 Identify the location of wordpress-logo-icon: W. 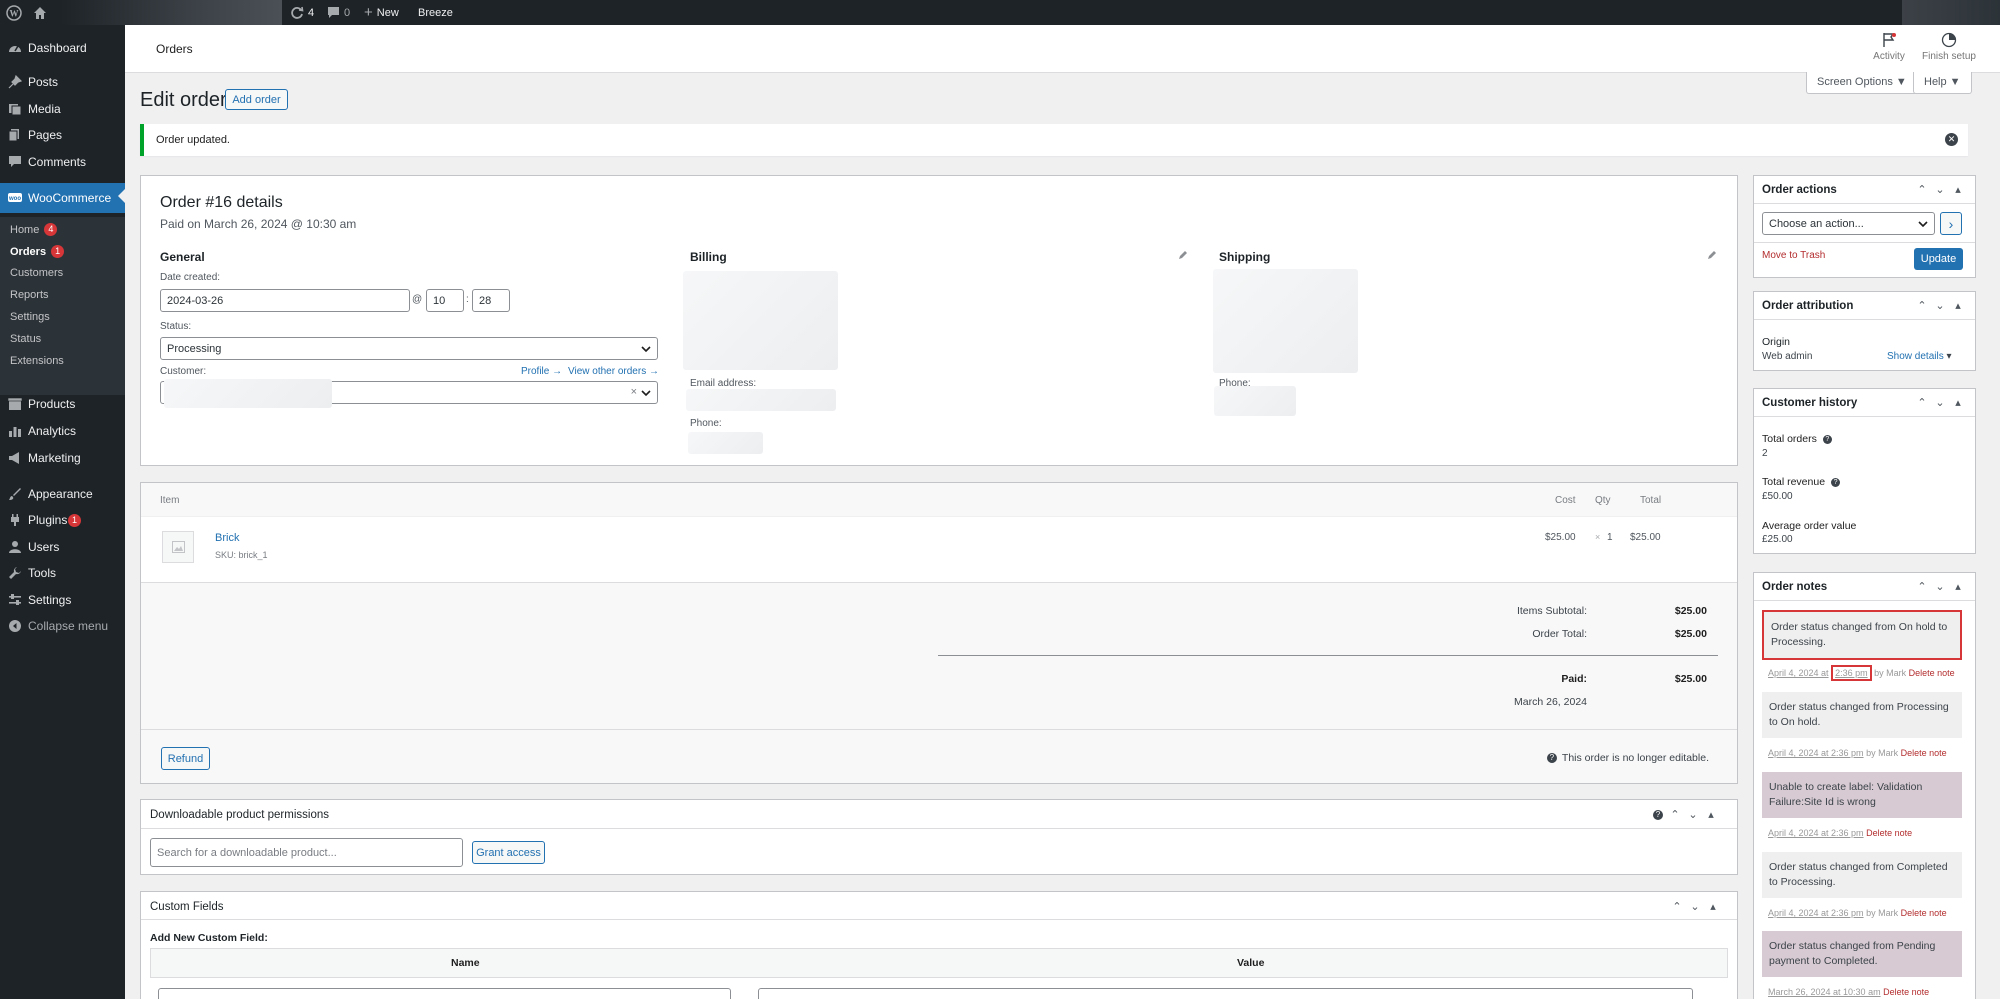
(14, 12).